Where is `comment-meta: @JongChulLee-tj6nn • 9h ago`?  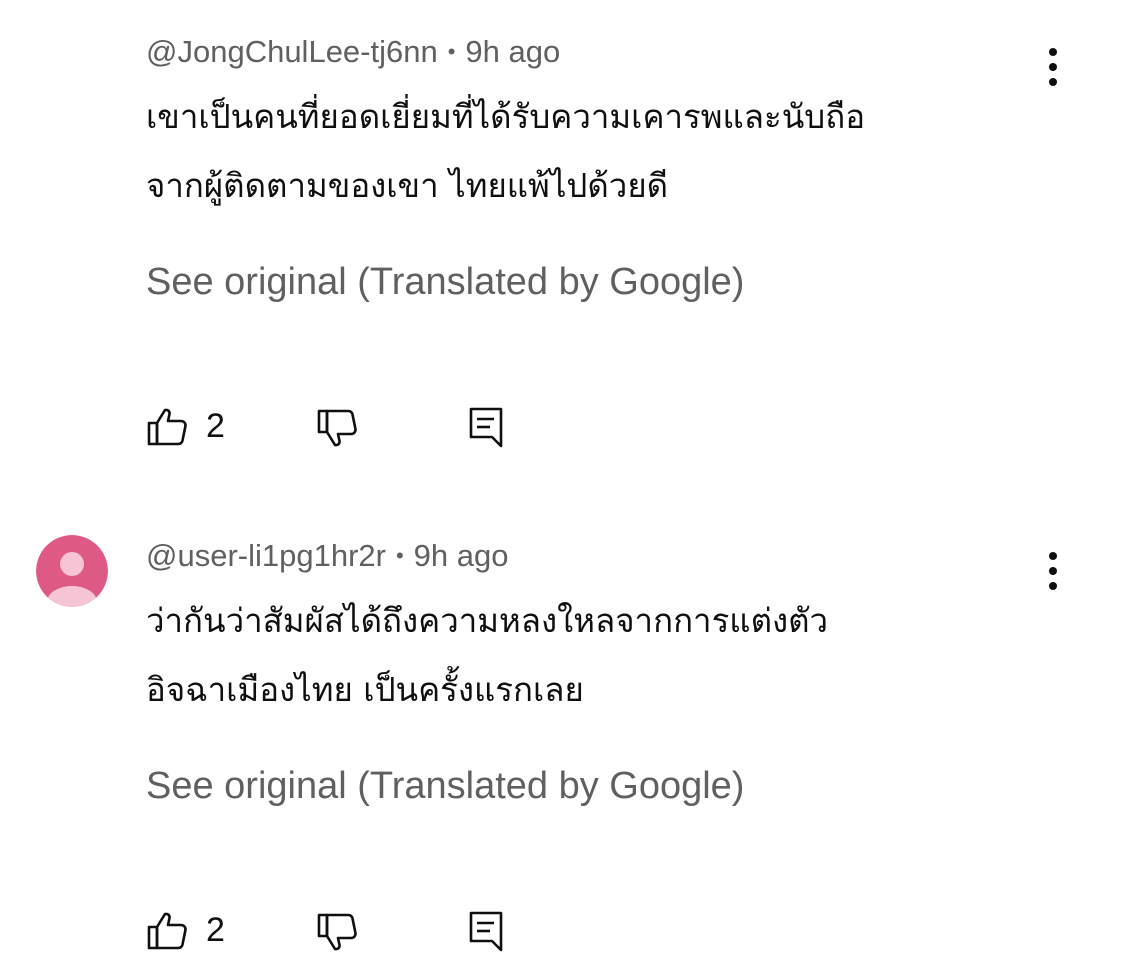 comment-meta: @JongChulLee-tj6nn • 9h ago is located at coordinates (353, 52).